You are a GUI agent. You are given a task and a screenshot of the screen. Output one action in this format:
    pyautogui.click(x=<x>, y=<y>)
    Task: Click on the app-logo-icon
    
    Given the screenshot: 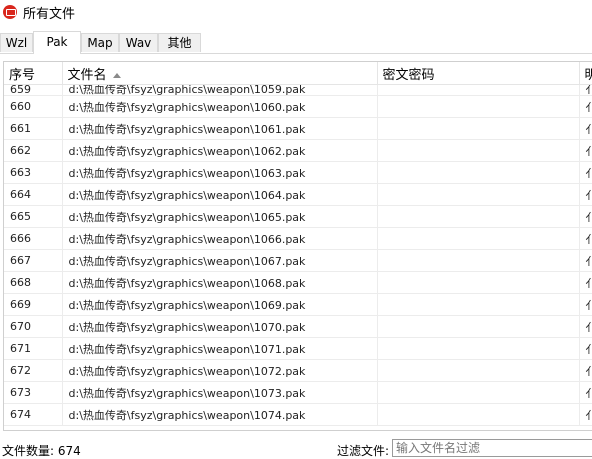 What is the action you would take?
    pyautogui.click(x=10, y=12)
    